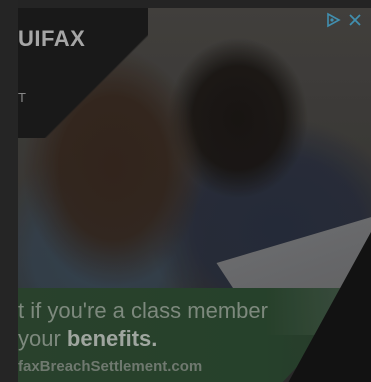 This screenshot has height=382, width=371. Describe the element at coordinates (52, 38) in the screenshot. I see `brand-logo: UIFAX` at that location.